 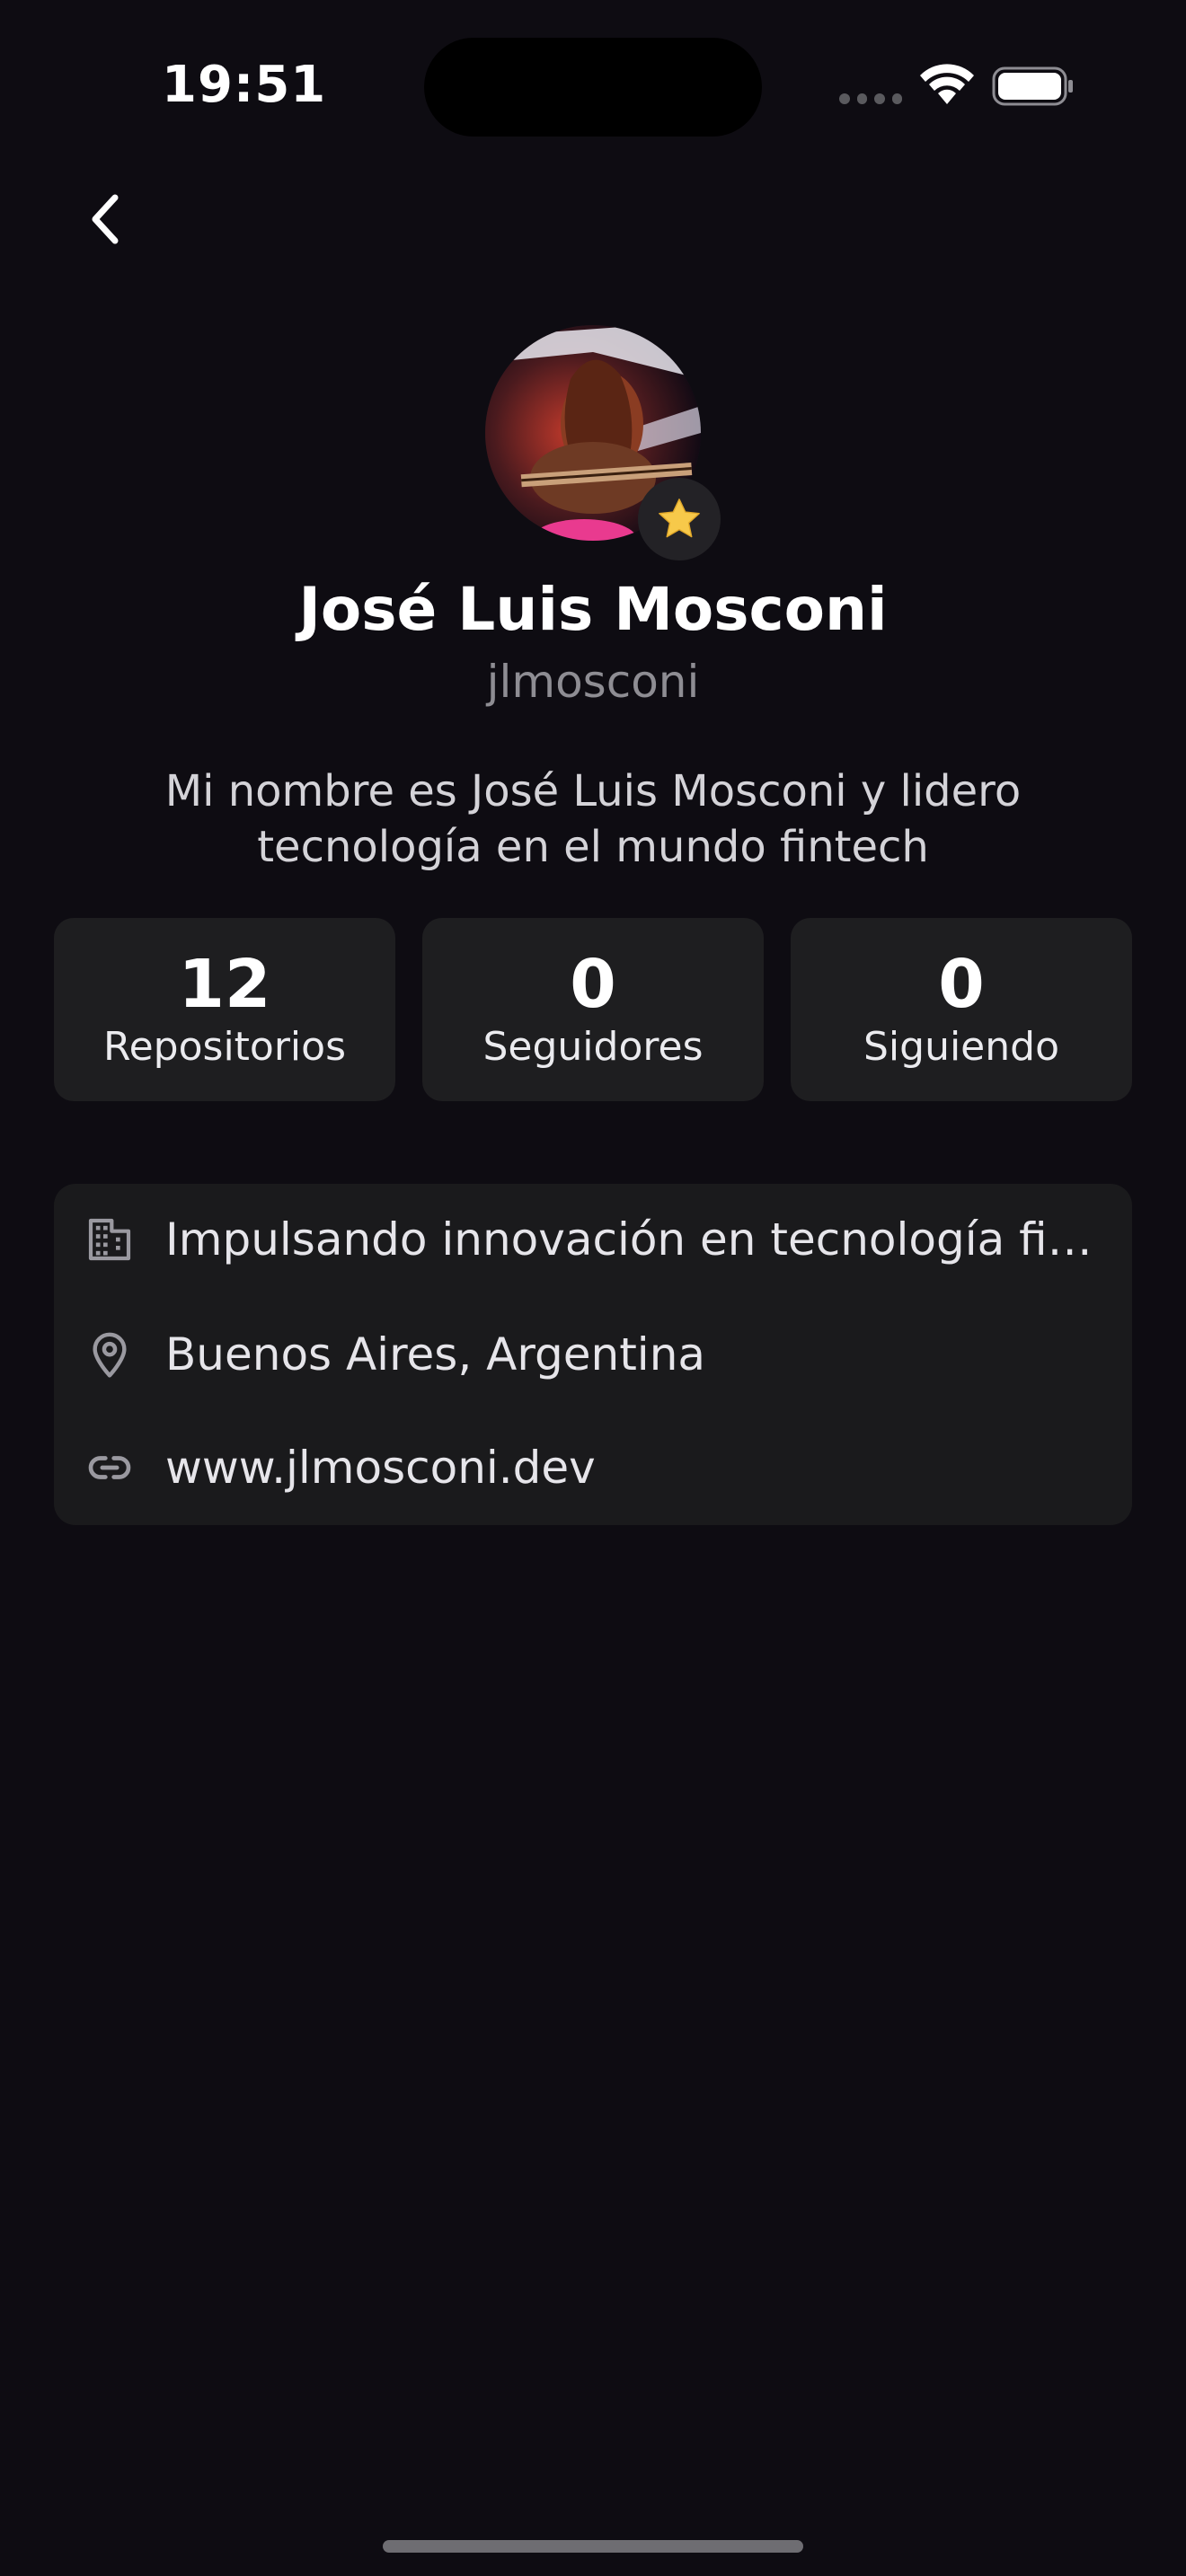 I want to click on profile-name: José Luis Mosconi, so click(x=593, y=609).